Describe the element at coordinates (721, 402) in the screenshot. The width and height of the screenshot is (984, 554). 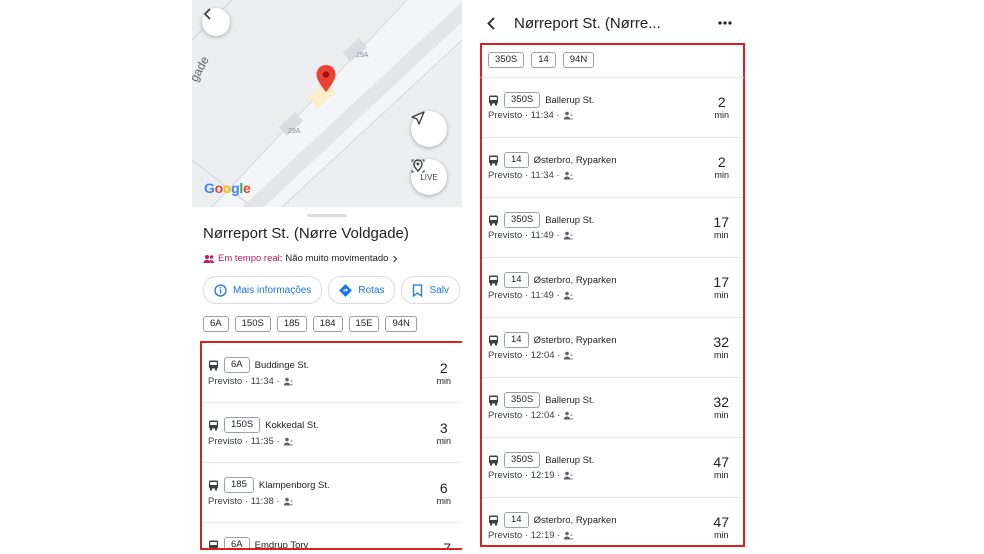
I see `minutes-value: 32` at that location.